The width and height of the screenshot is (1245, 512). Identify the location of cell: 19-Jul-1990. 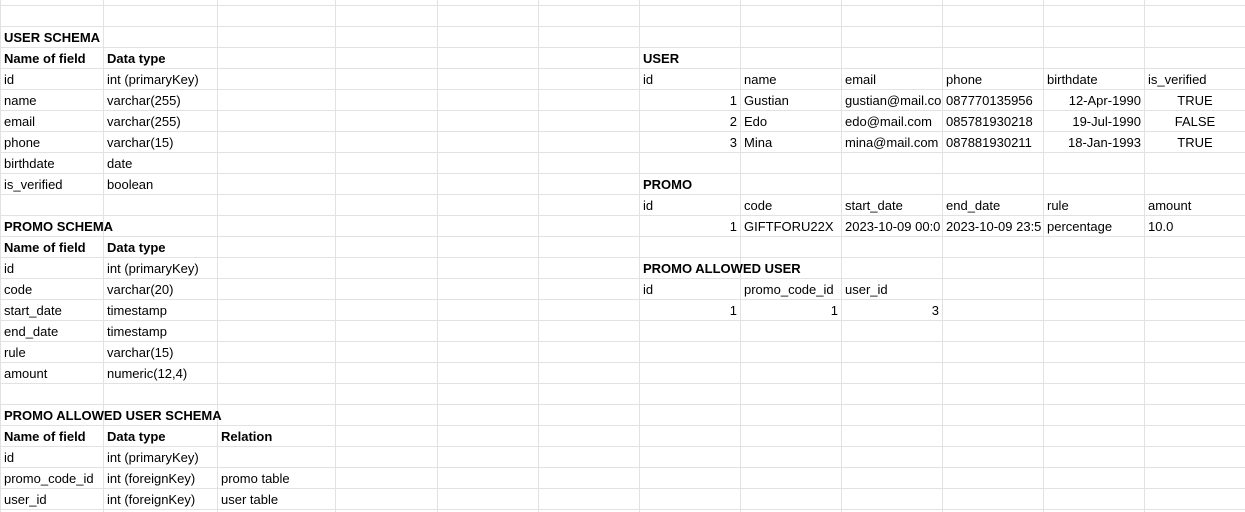
(1094, 121).